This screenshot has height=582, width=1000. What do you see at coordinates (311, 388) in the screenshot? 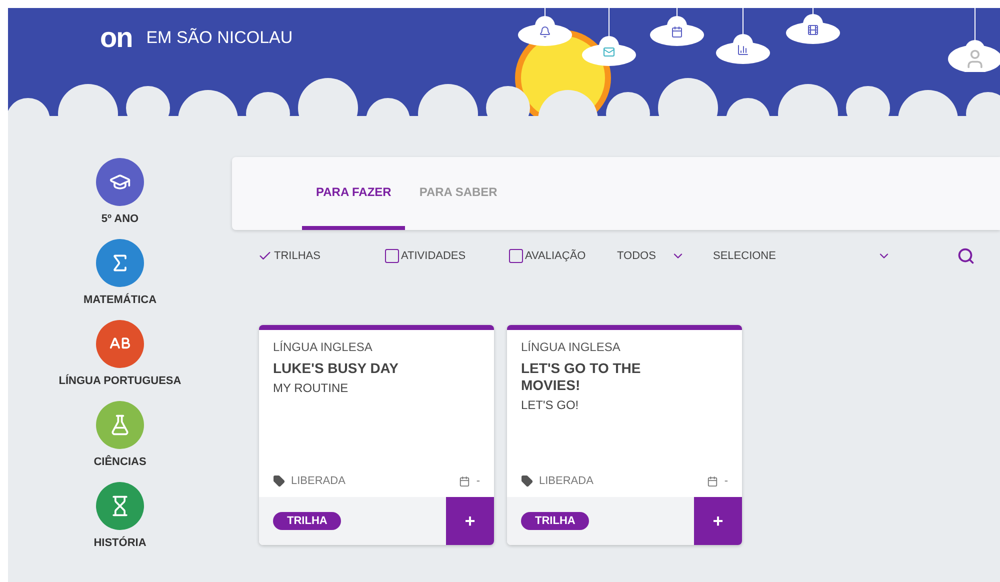
I see `card-subtitle: MY ROUTINE` at bounding box center [311, 388].